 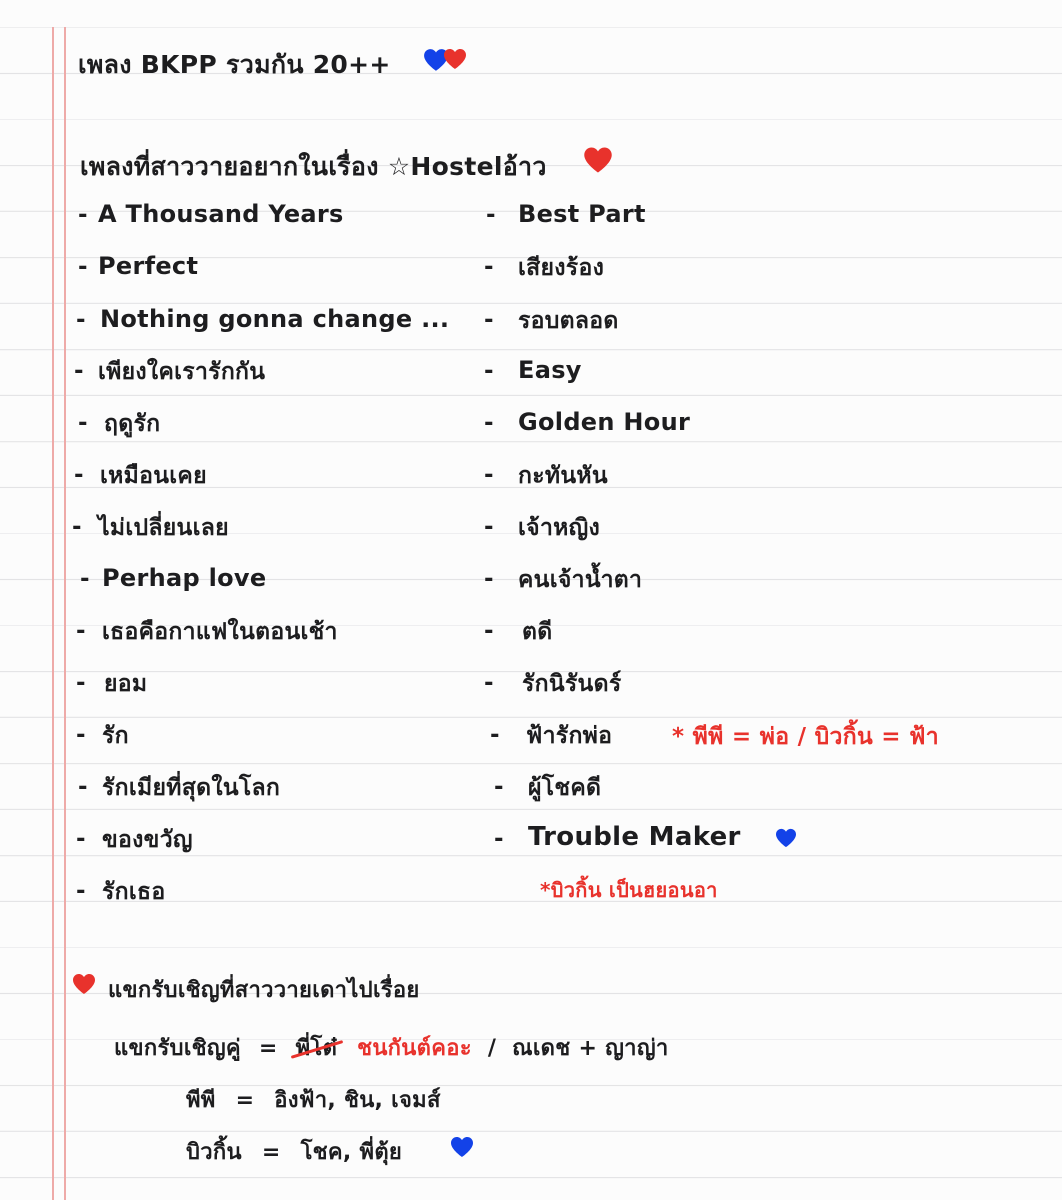 I want to click on guest-line-red-name: ชนกันต์คอะ, so click(x=414, y=1048).